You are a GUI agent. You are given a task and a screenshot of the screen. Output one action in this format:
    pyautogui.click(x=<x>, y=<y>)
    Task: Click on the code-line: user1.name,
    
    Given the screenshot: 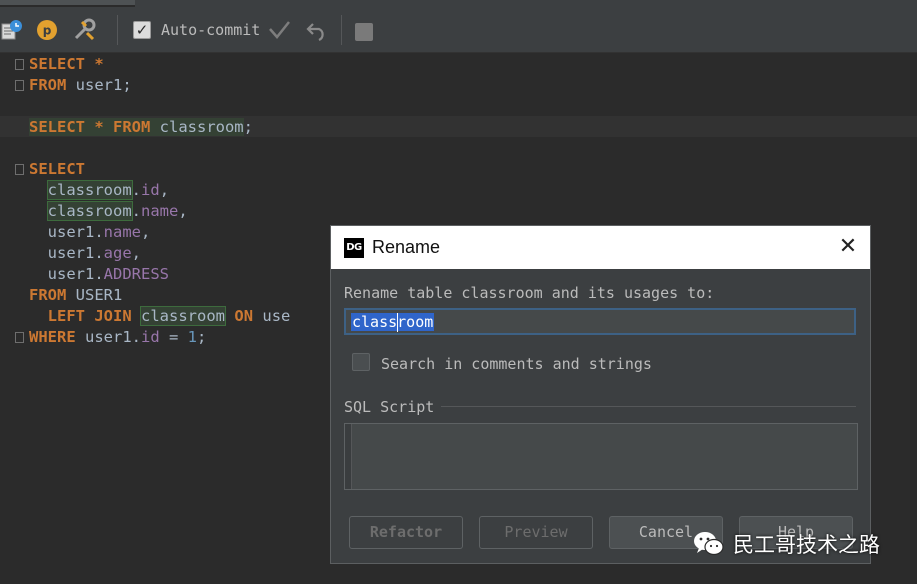 What is the action you would take?
    pyautogui.click(x=90, y=232)
    